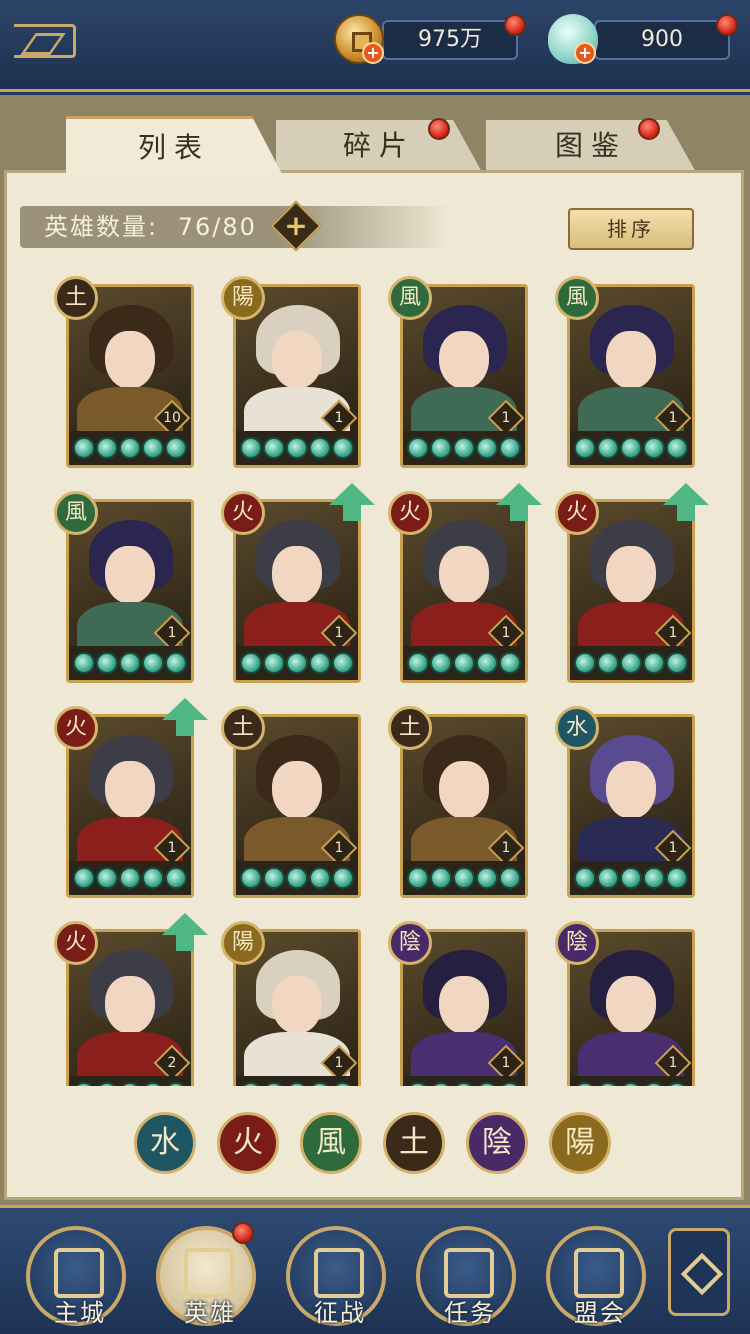  What do you see at coordinates (174, 145) in the screenshot?
I see `tab-list: 列表` at bounding box center [174, 145].